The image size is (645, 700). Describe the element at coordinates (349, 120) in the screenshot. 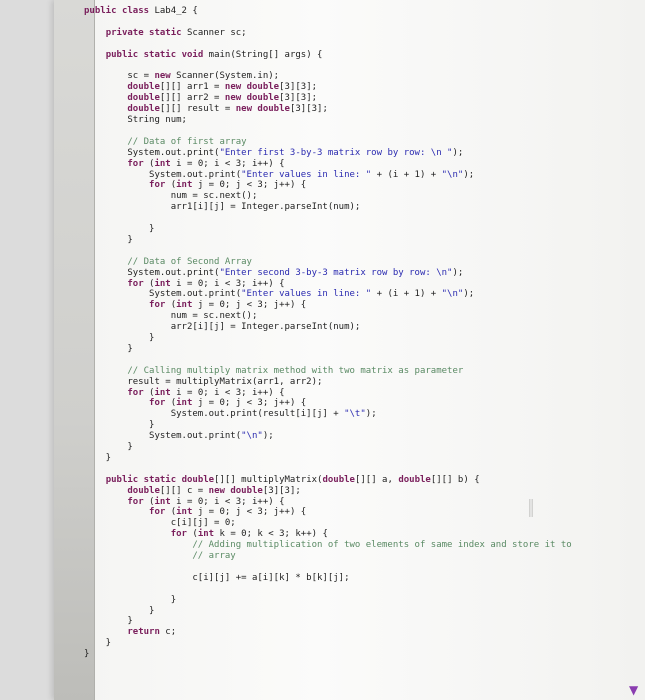

I see `code-line: 20 String num;` at that location.